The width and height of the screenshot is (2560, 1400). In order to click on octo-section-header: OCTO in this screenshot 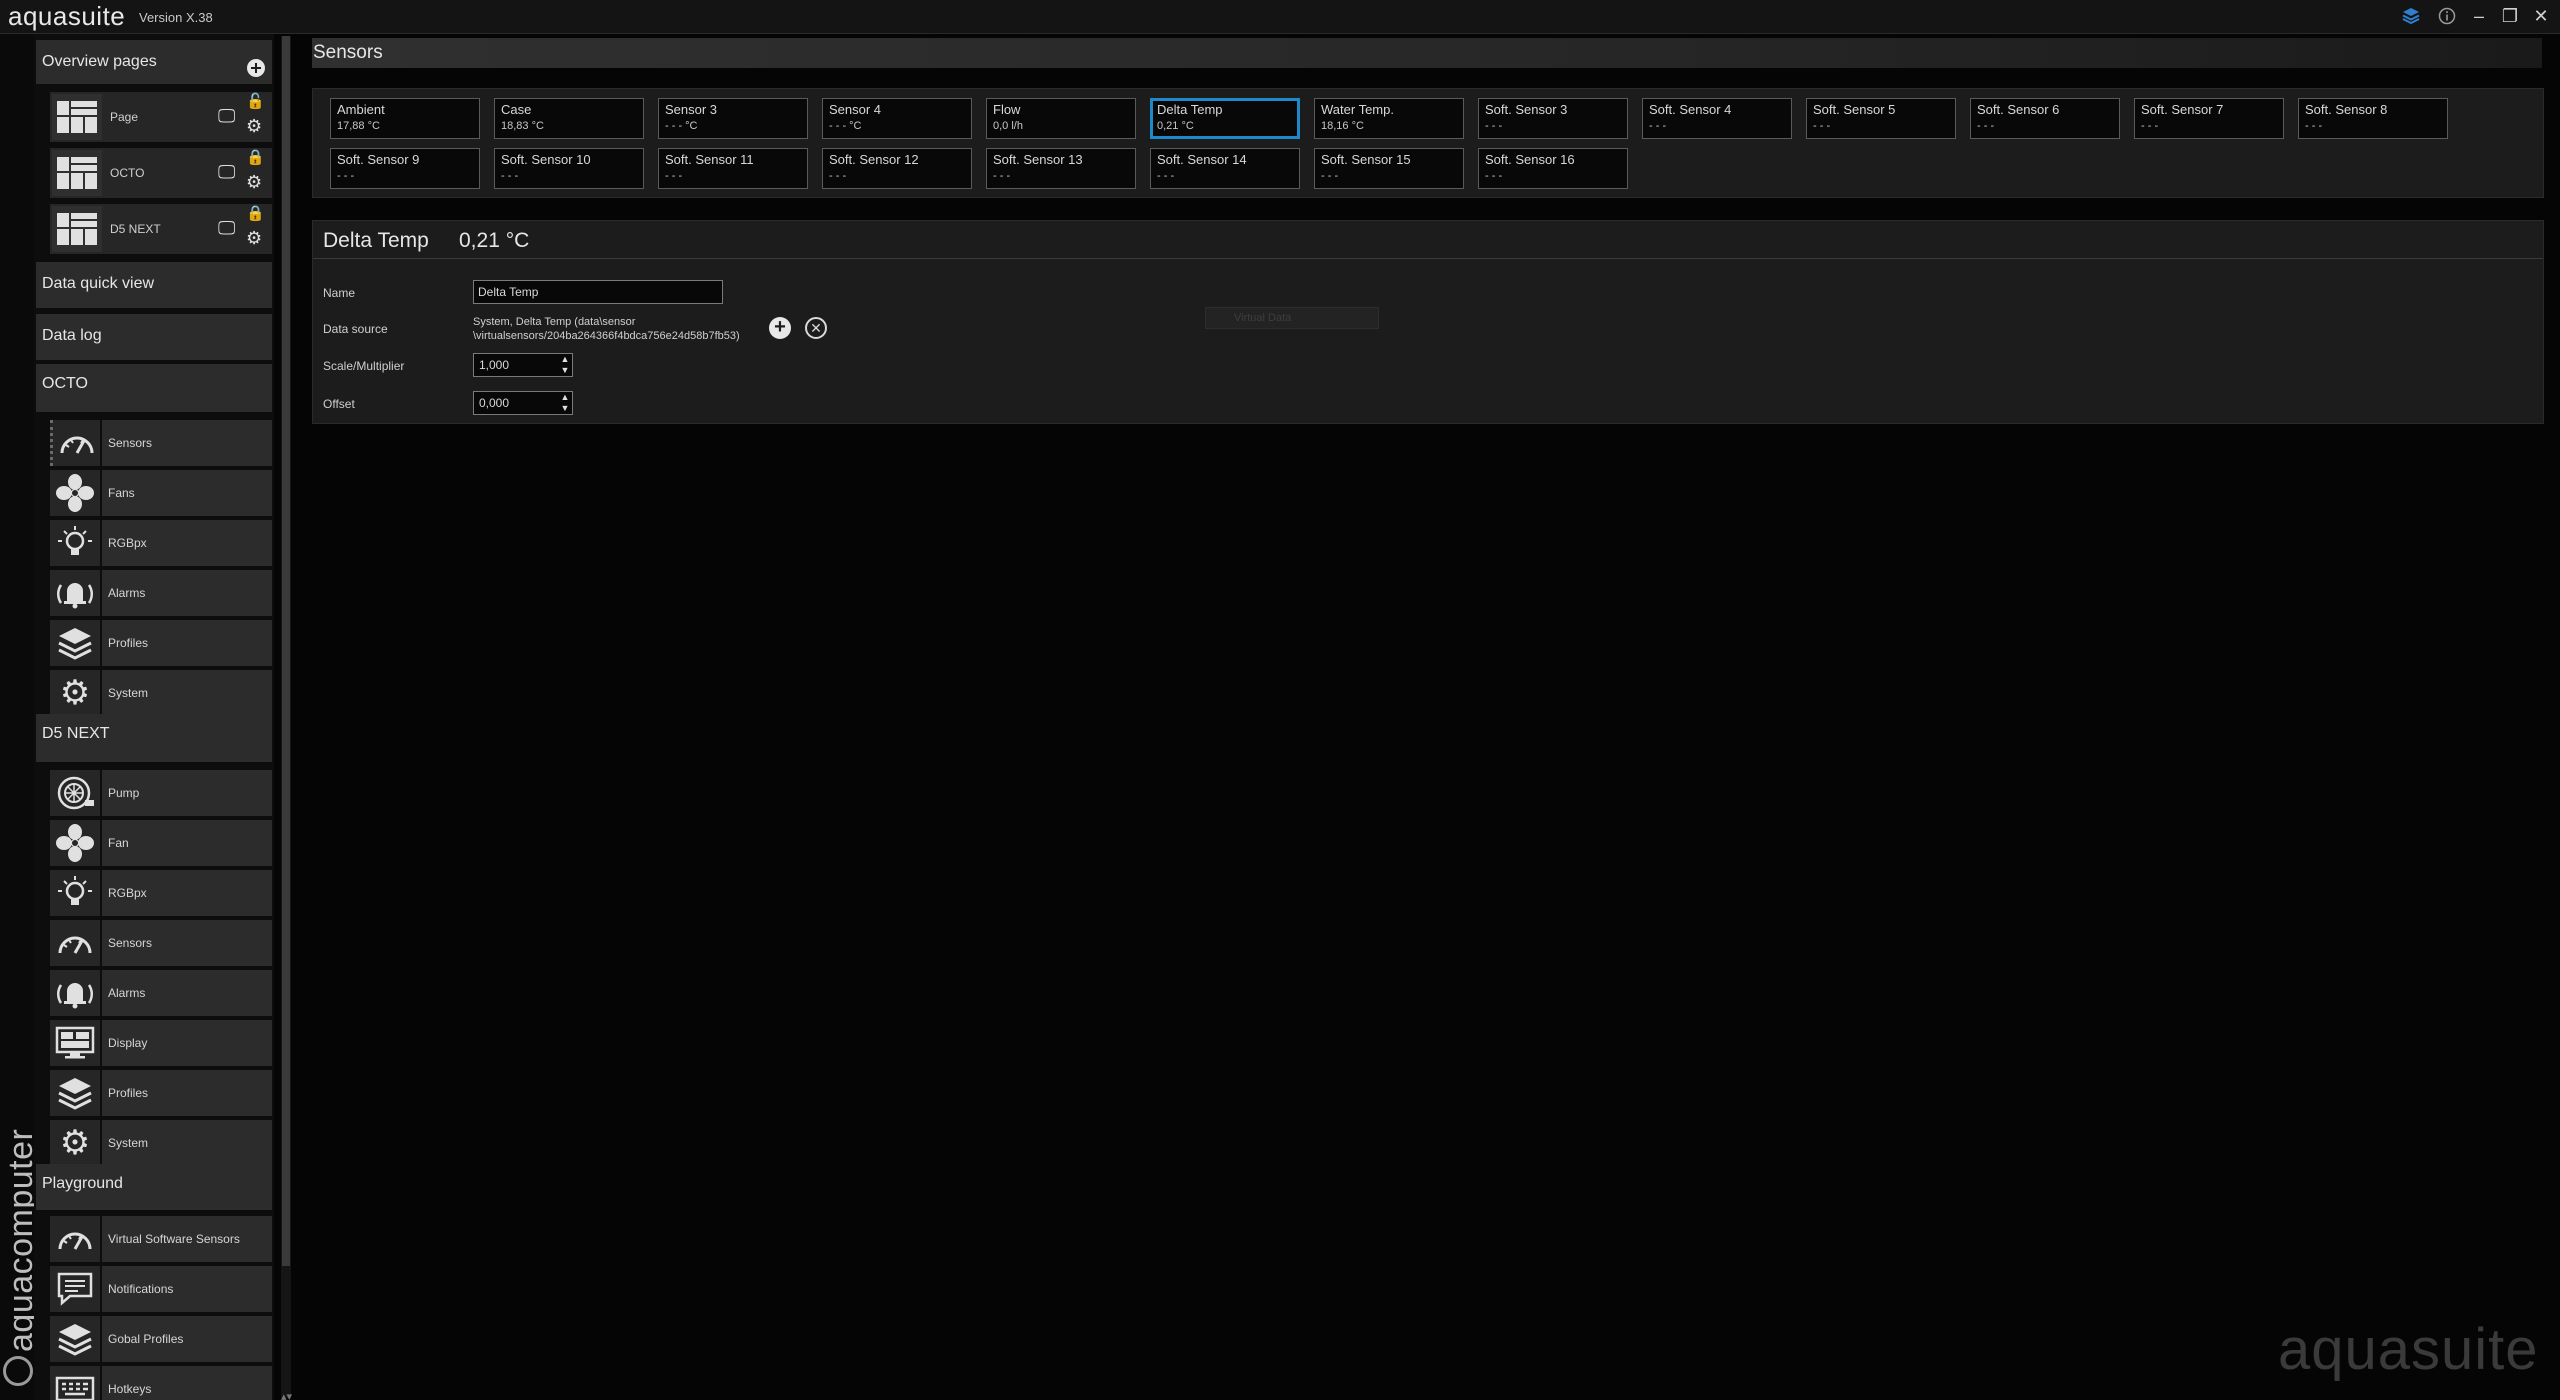, I will do `click(154, 388)`.